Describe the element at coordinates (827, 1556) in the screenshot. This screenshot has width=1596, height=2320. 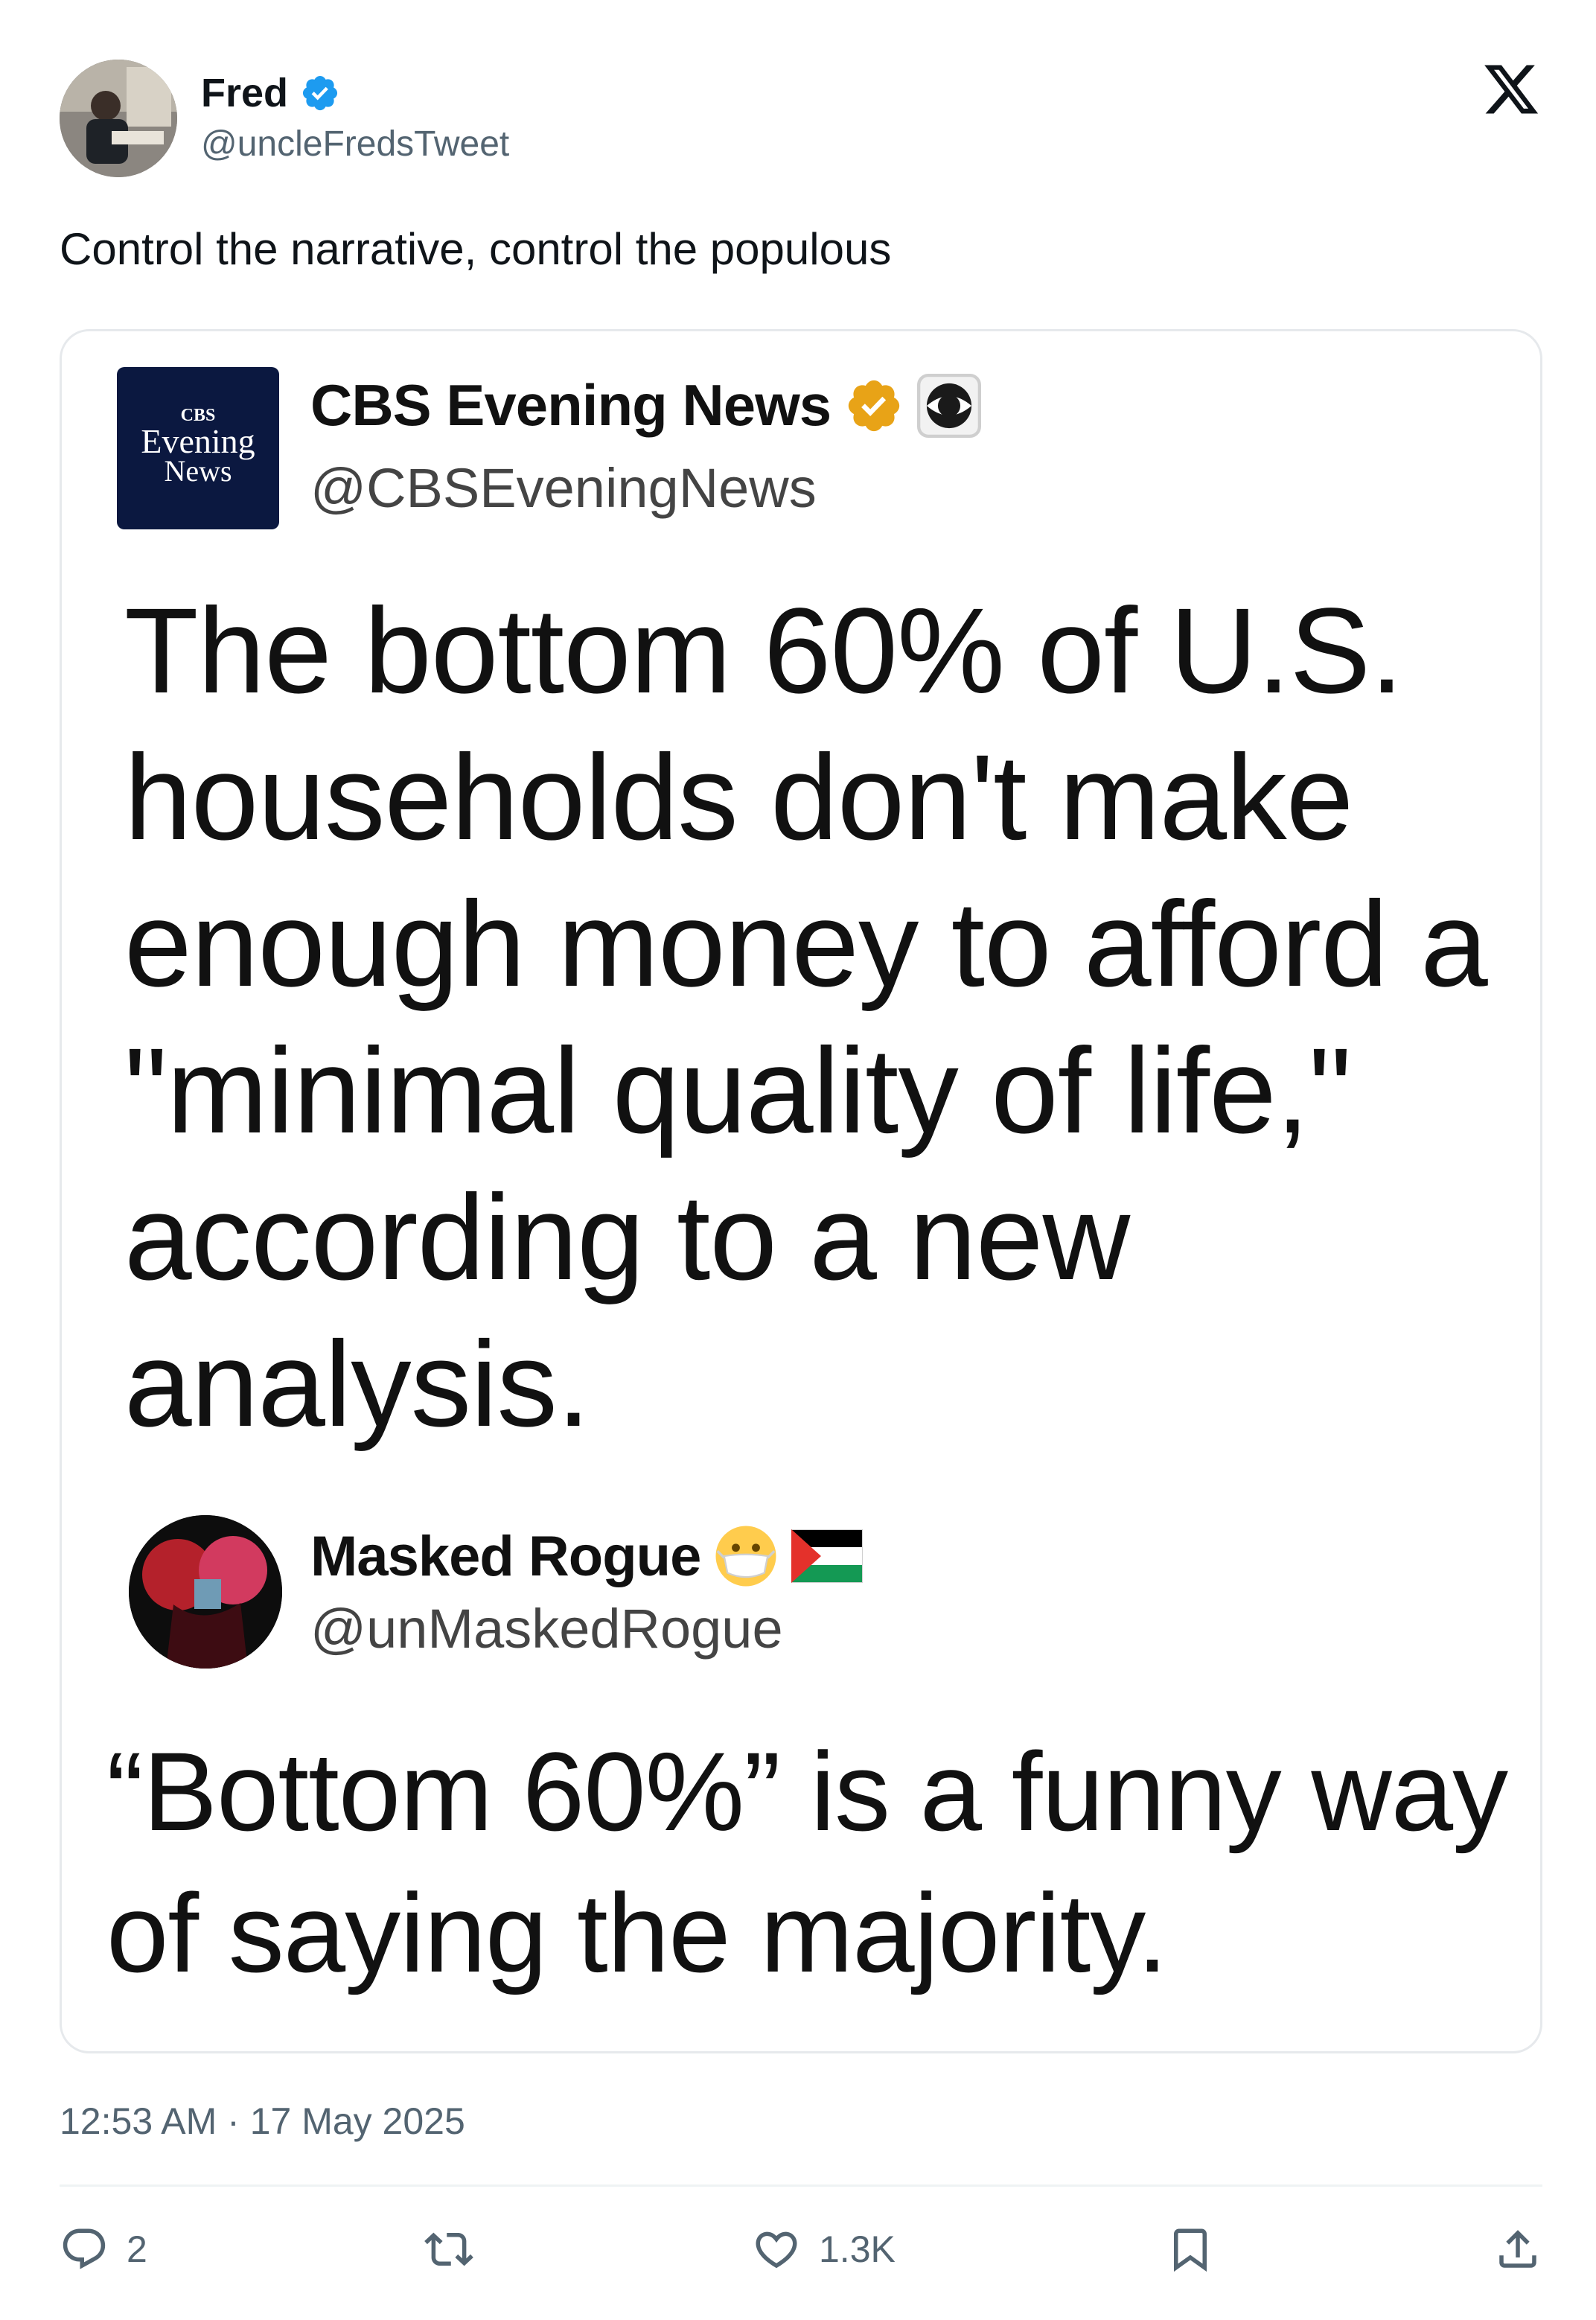
I see `palestine-flag-icon` at that location.